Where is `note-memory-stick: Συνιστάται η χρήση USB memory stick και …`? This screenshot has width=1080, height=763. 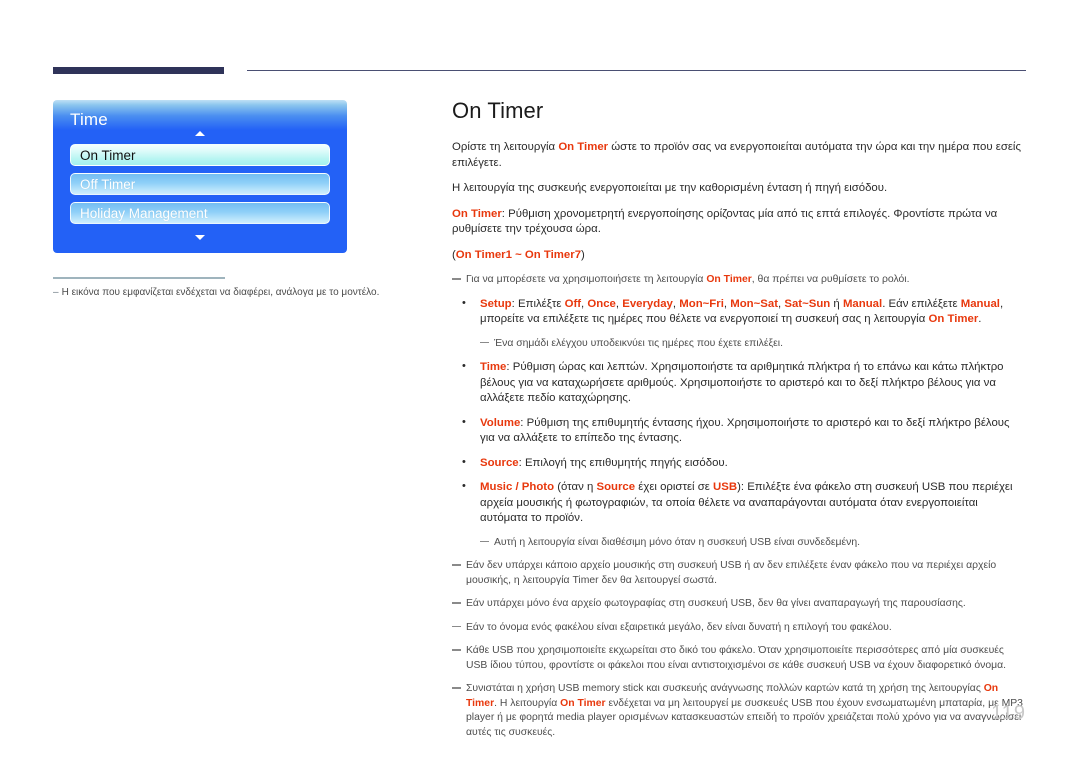 note-memory-stick: Συνιστάται η χρήση USB memory stick και … is located at coordinates (739, 711).